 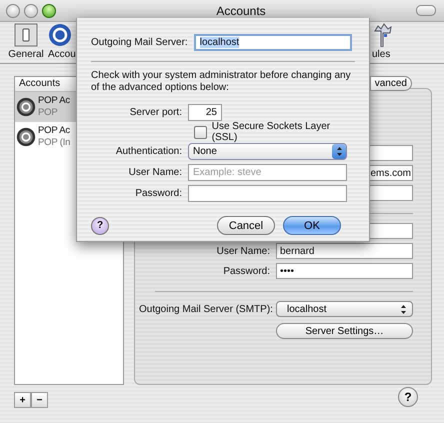 What do you see at coordinates (22, 400) in the screenshot?
I see `list-button: +` at bounding box center [22, 400].